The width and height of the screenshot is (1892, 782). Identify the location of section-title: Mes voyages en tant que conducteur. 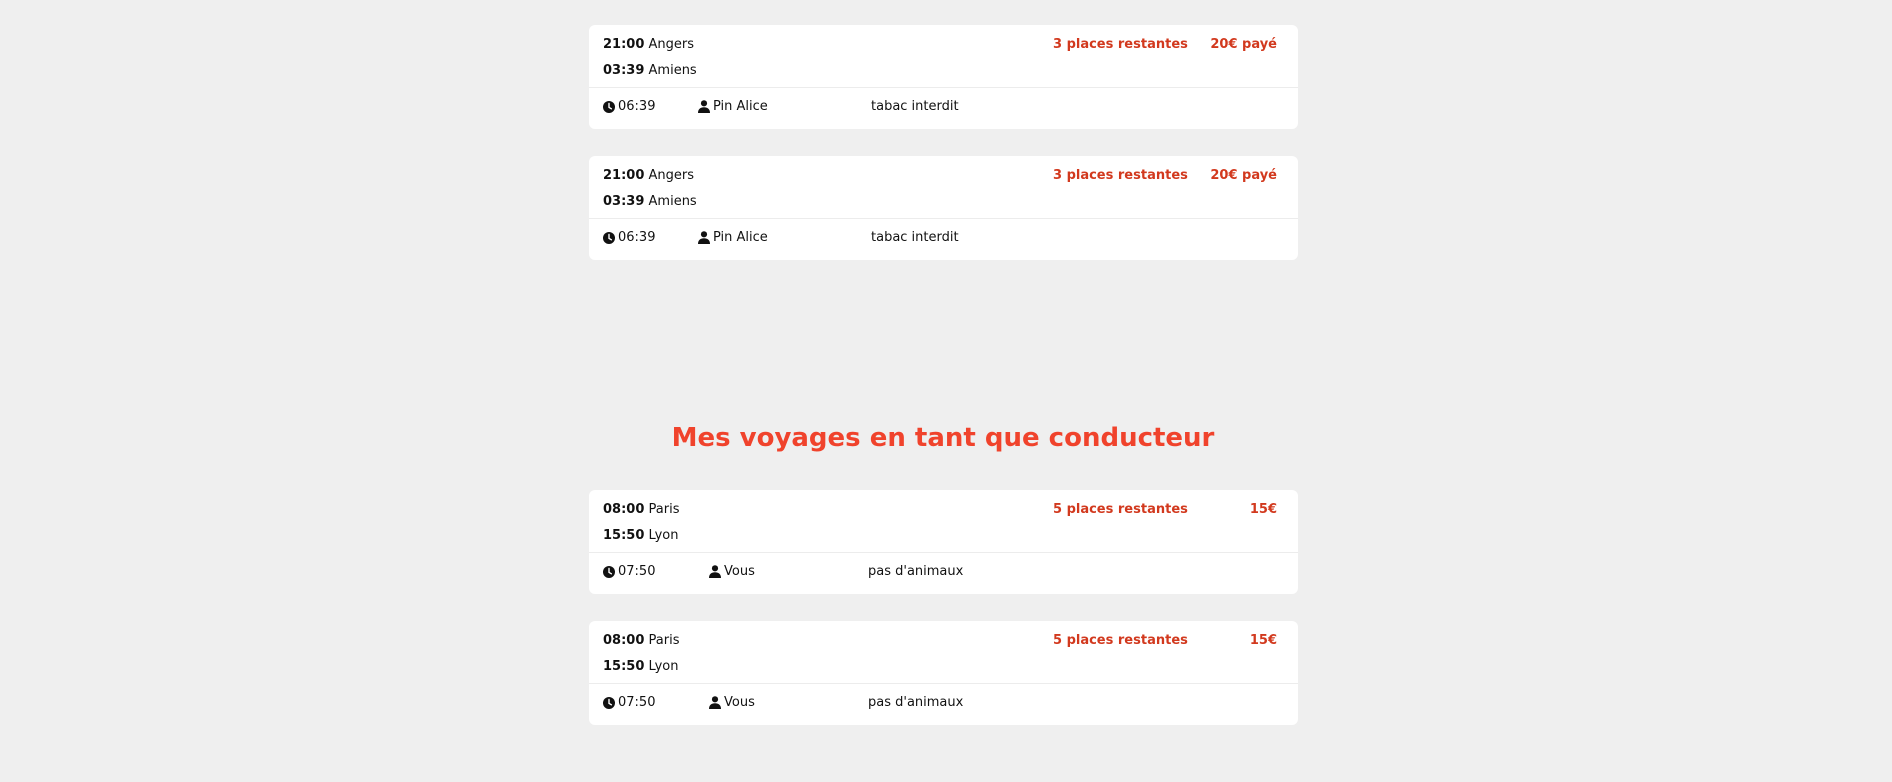
(943, 438).